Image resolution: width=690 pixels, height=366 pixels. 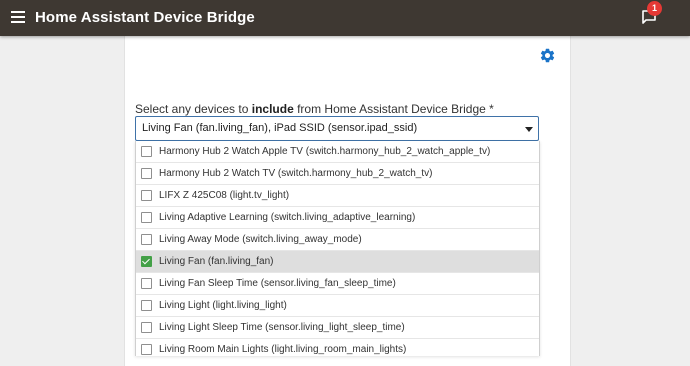 I want to click on device-option-selected: Living Fan (fan.living_fan), so click(x=337, y=262).